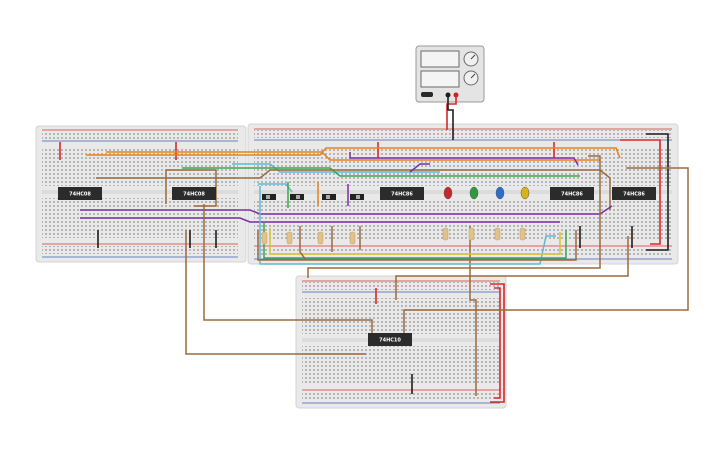 The width and height of the screenshot is (725, 453). What do you see at coordinates (525, 193) in the screenshot?
I see `led-yellow` at bounding box center [525, 193].